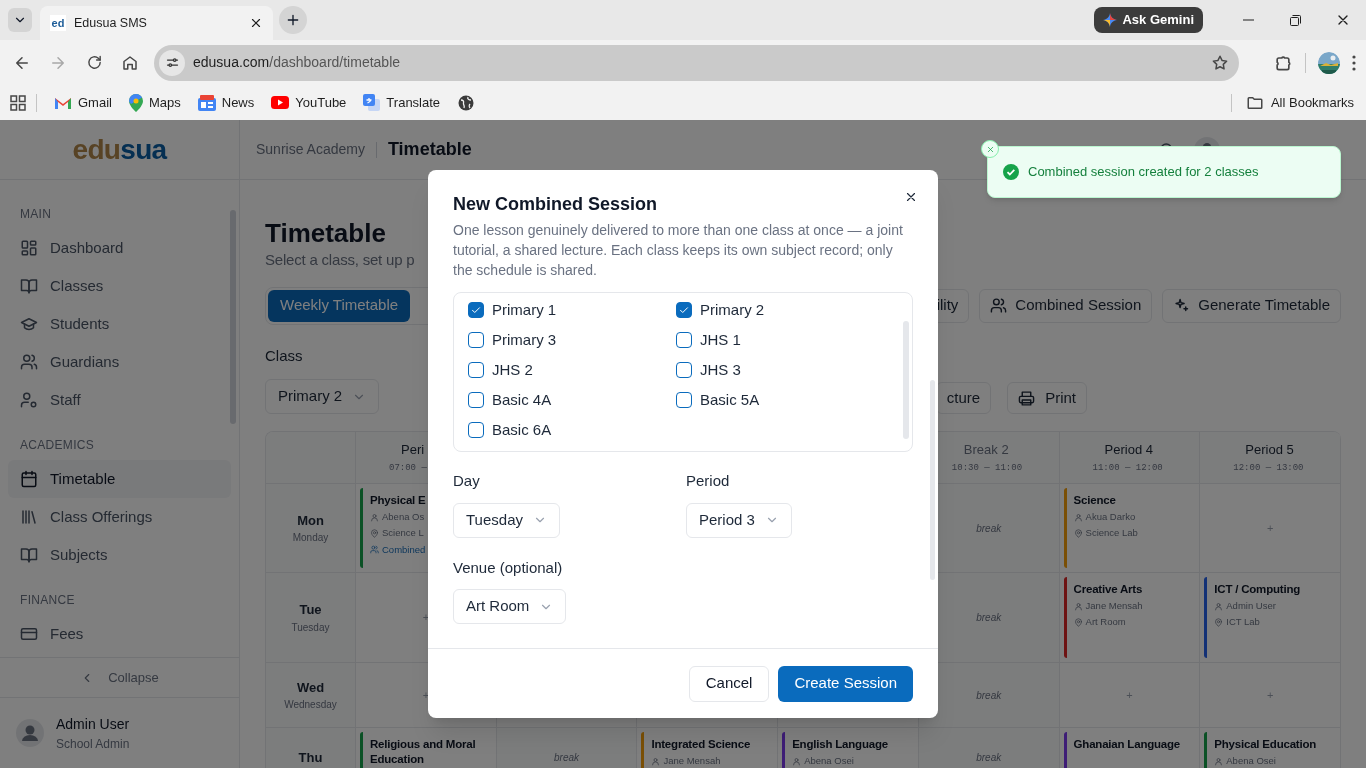 This screenshot has height=768, width=1366. I want to click on close-icon, so click(256, 23).